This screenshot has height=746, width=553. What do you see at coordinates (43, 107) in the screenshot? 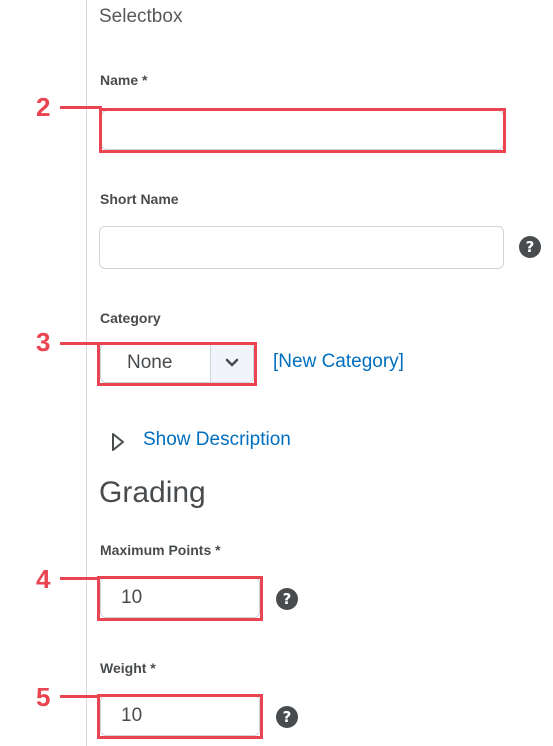
I see `callout-number-2: 2` at bounding box center [43, 107].